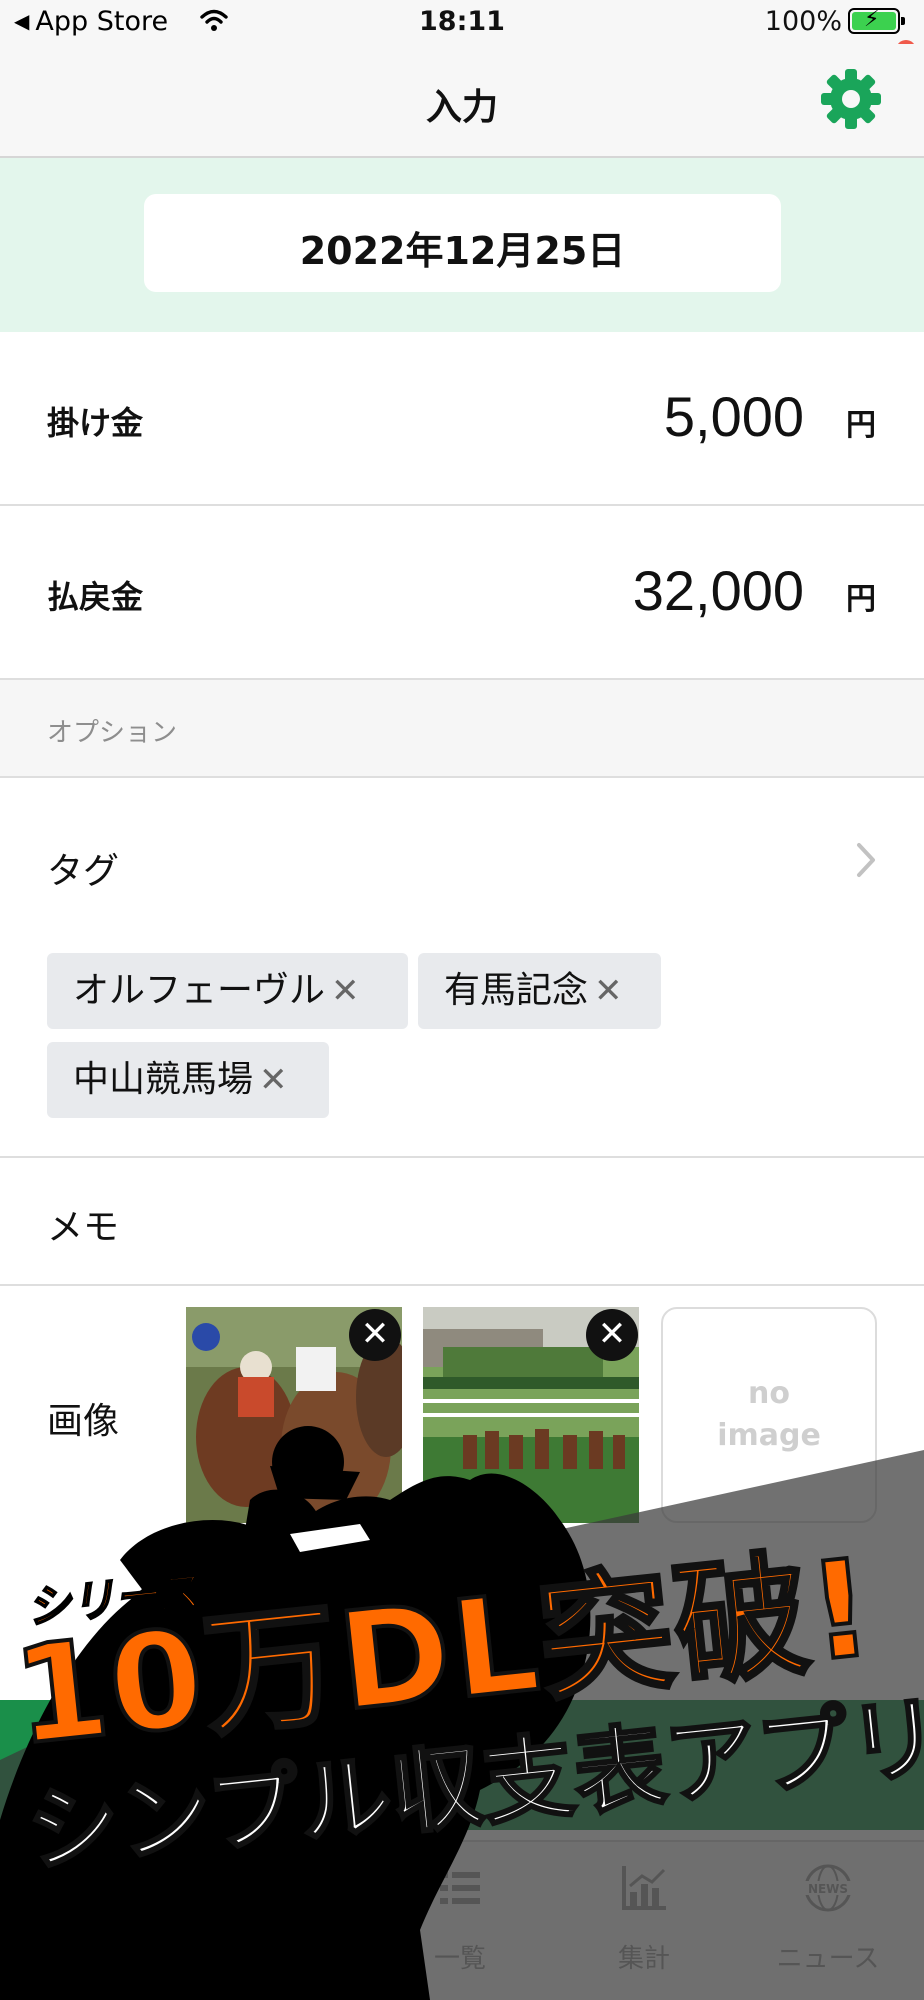 The image size is (924, 2000). I want to click on remove-photo-1-button: ✕, so click(375, 1335).